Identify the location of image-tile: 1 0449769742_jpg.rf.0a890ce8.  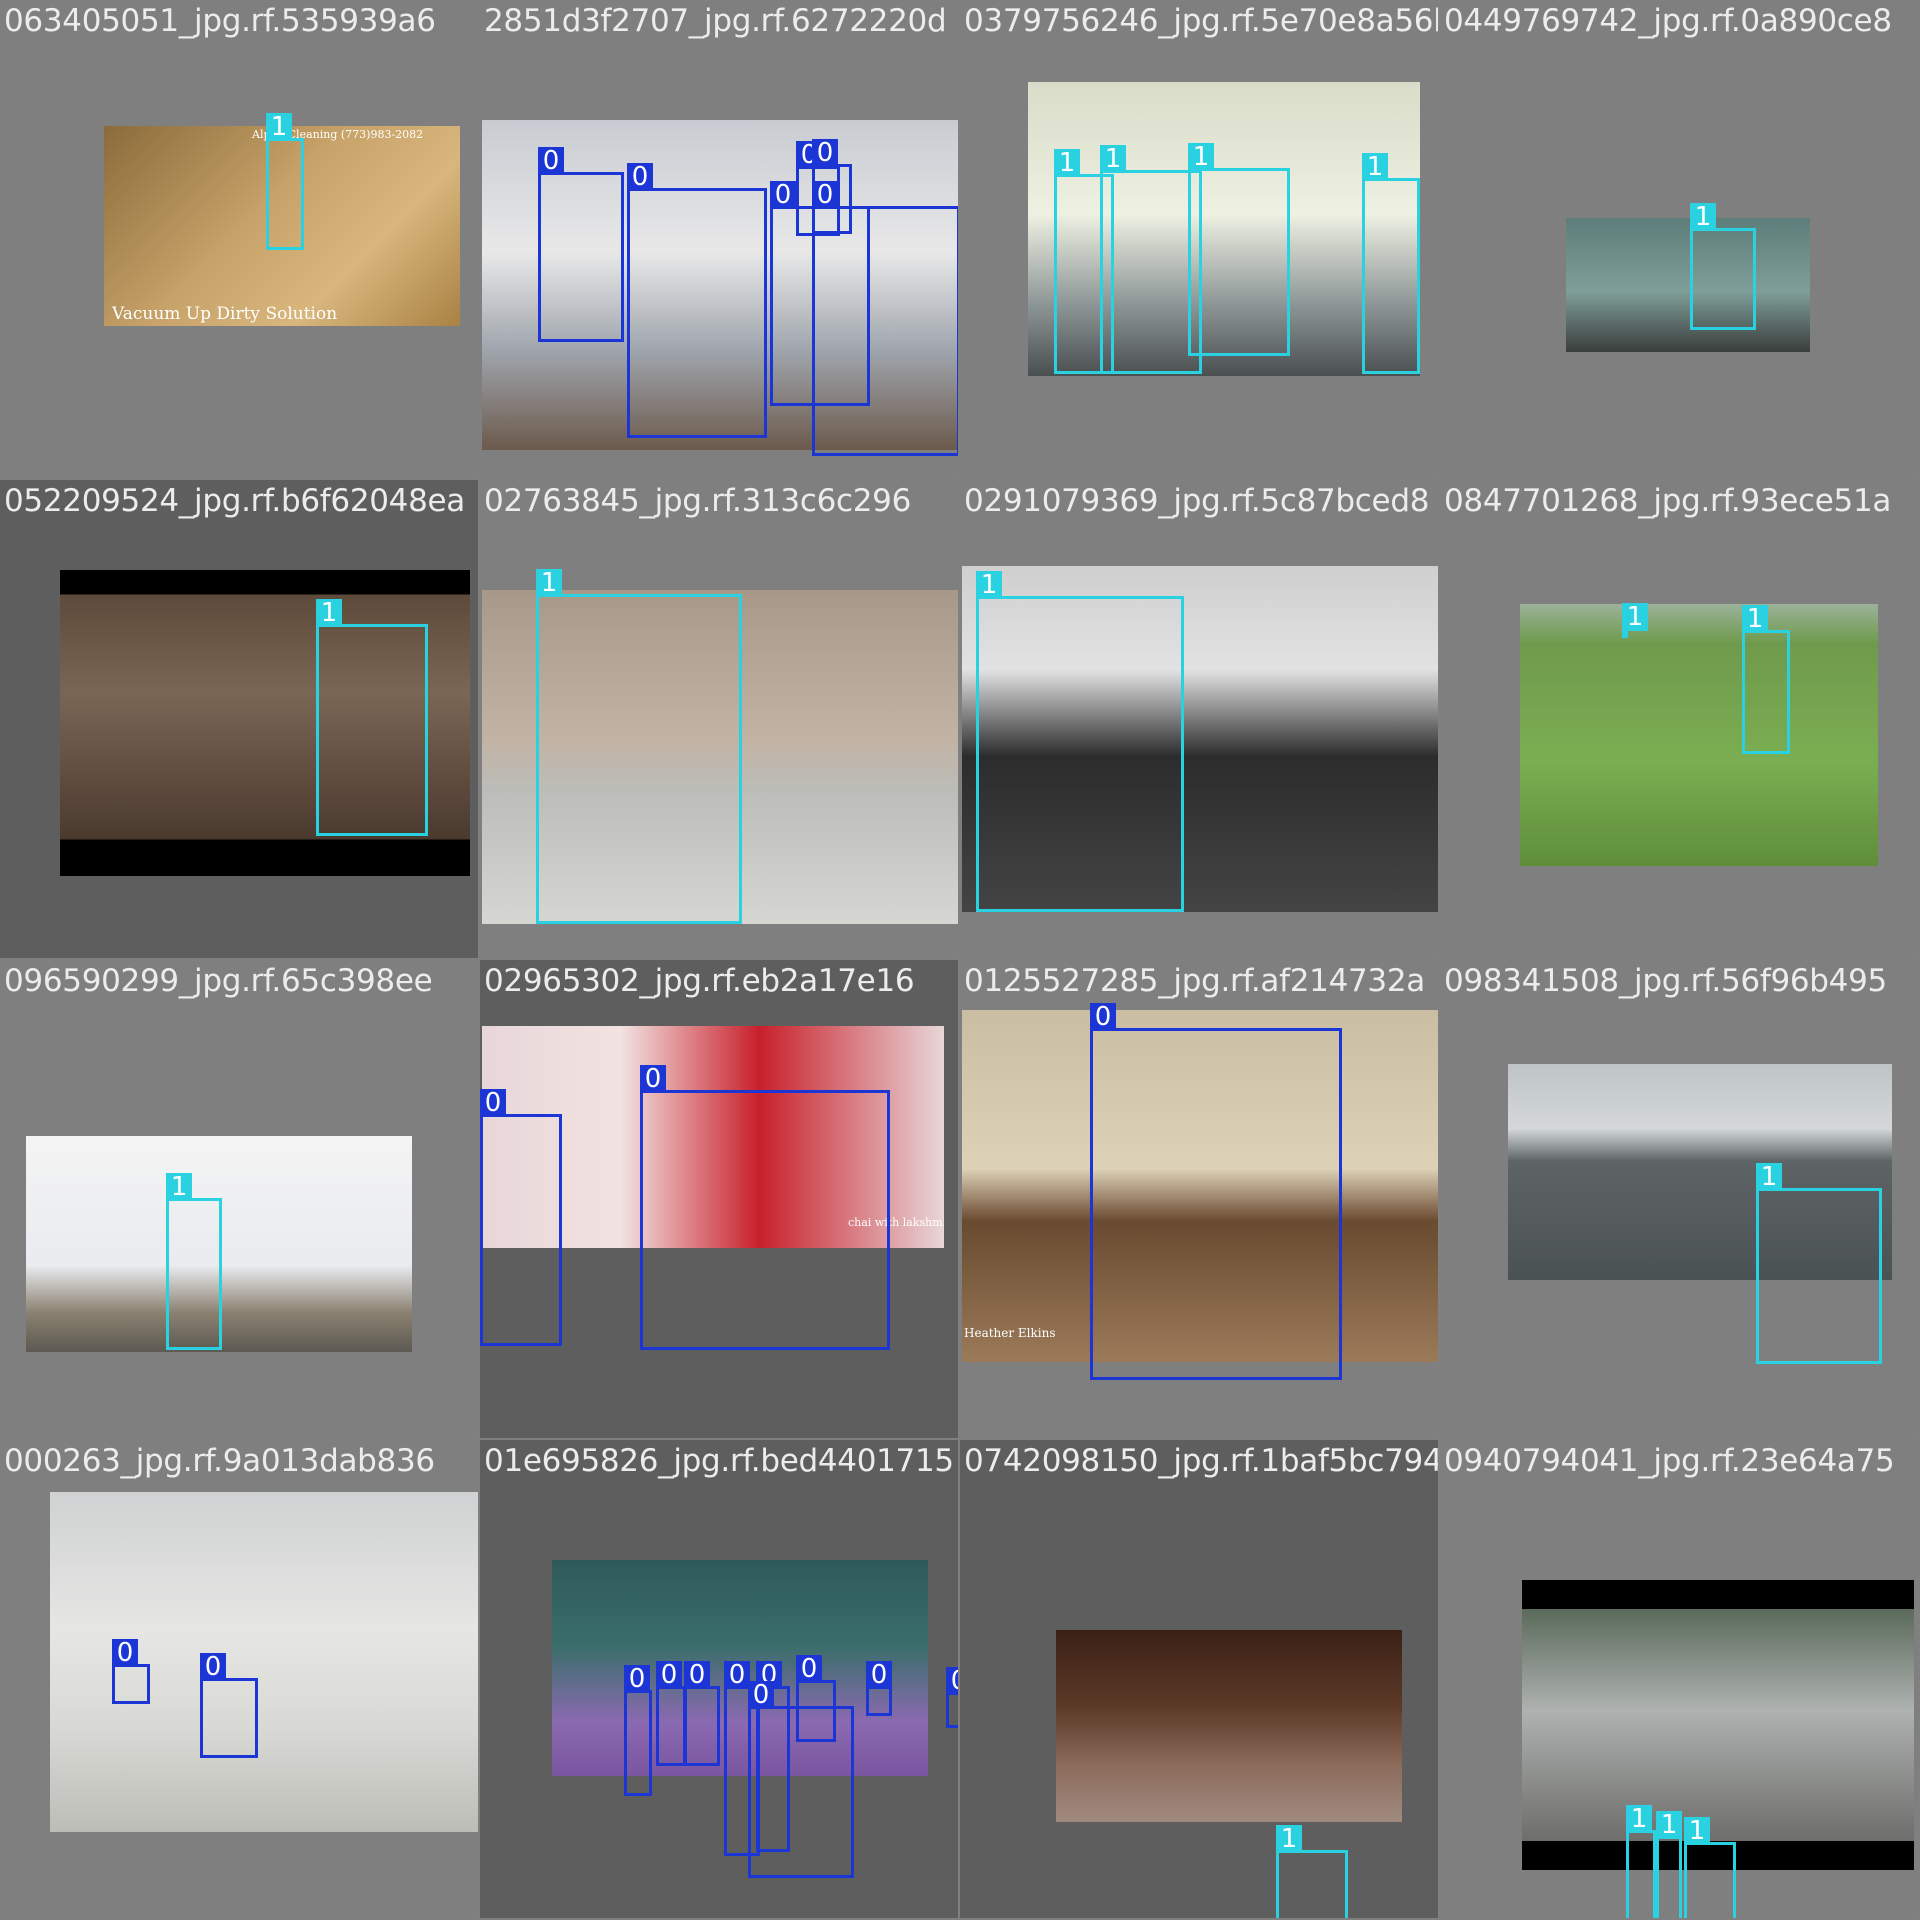
(1679, 239).